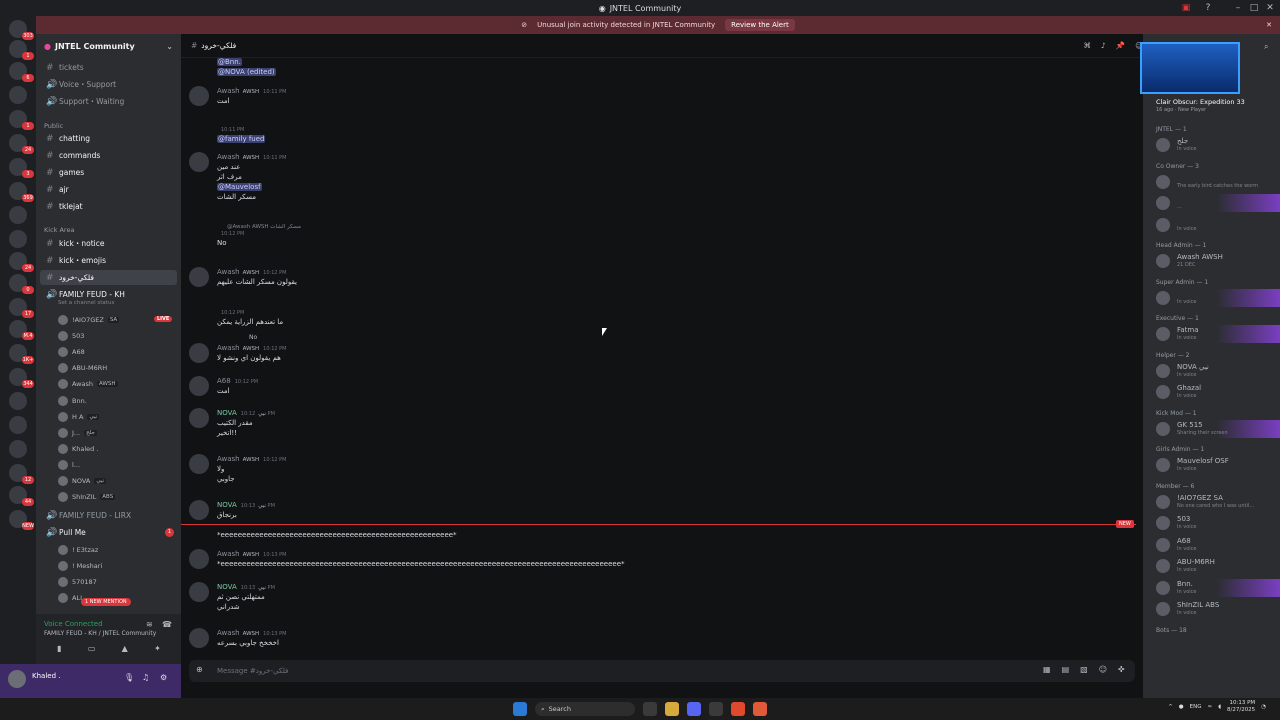 The width and height of the screenshot is (1280, 720). Describe the element at coordinates (71, 352) in the screenshot. I see `voice-user: A68` at that location.